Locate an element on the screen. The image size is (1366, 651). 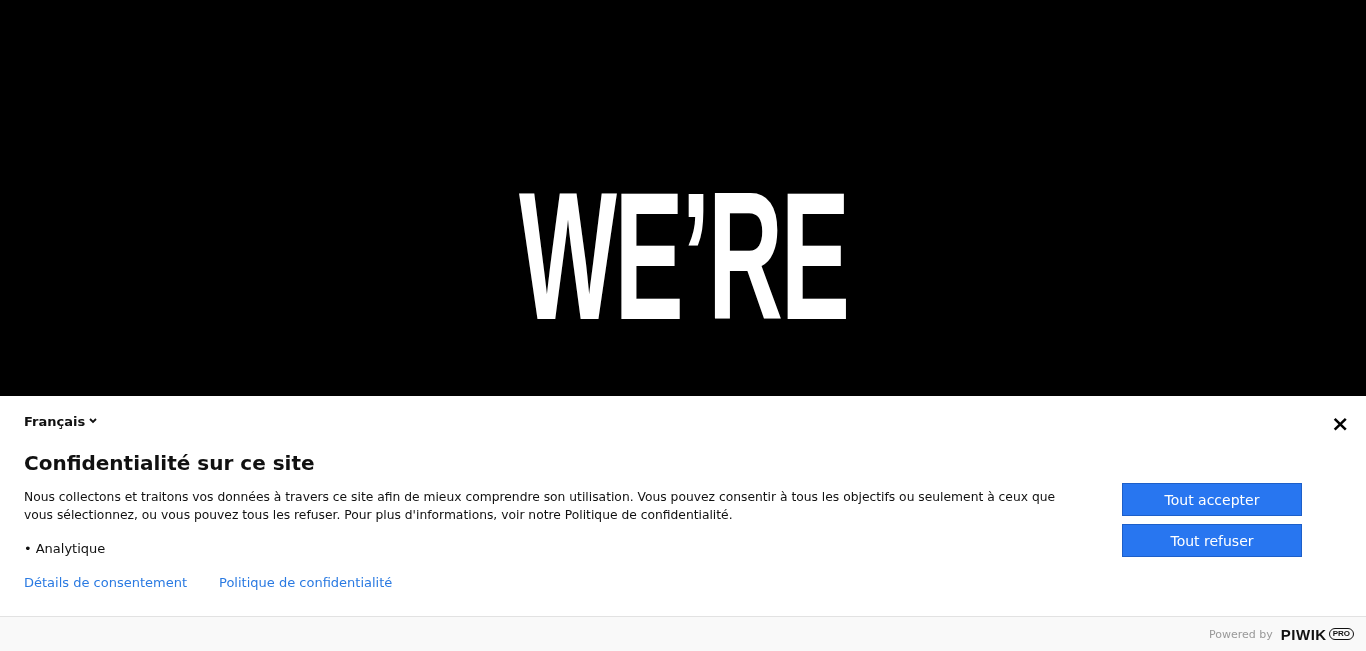
caret-icon is located at coordinates (93, 421).